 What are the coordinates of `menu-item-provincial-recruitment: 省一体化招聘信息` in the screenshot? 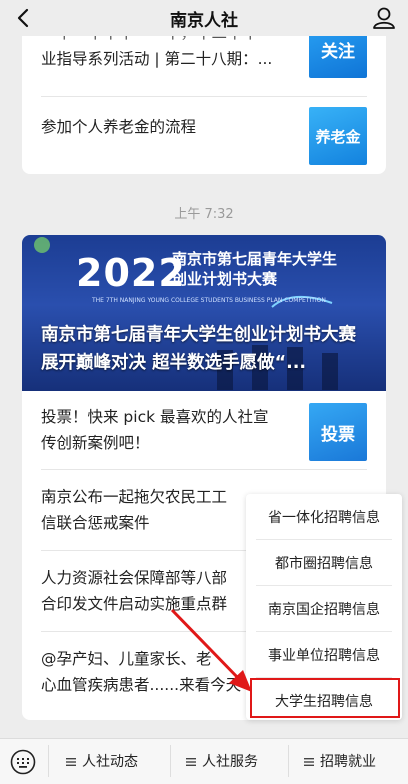 It's located at (324, 516).